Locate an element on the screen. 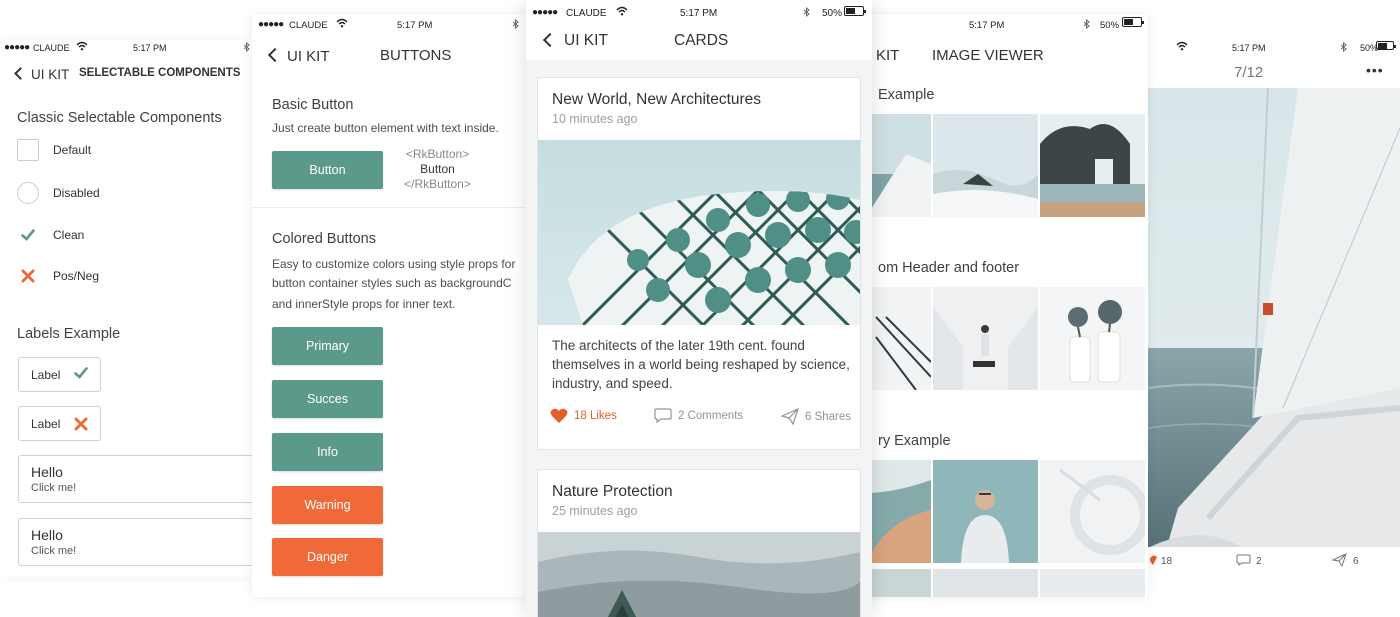  code-open-tag: <RkButton> is located at coordinates (437, 154).